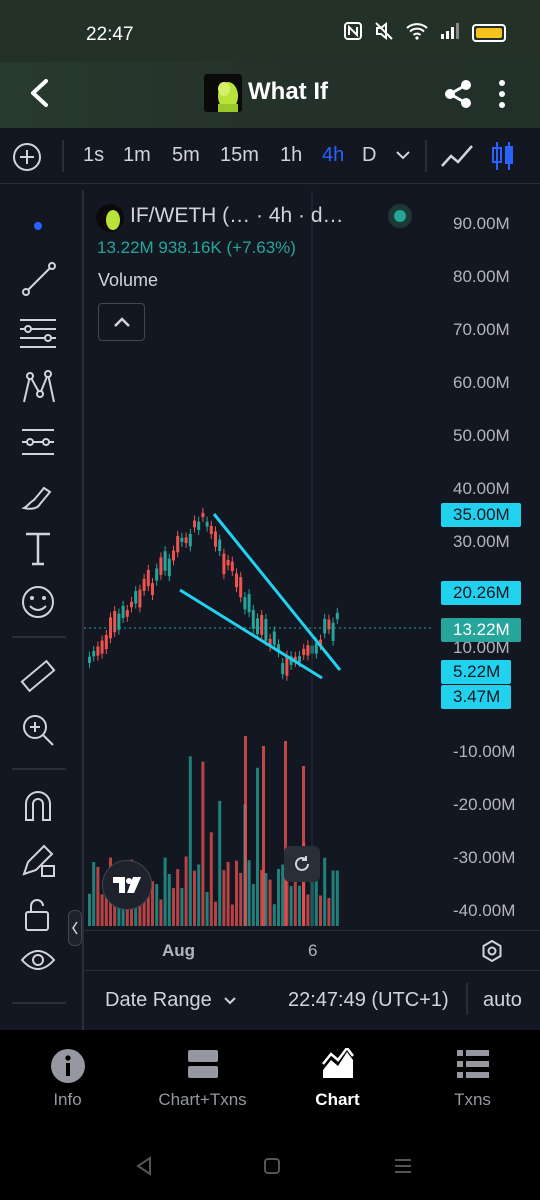  I want to click on more-menu-button, so click(502, 96).